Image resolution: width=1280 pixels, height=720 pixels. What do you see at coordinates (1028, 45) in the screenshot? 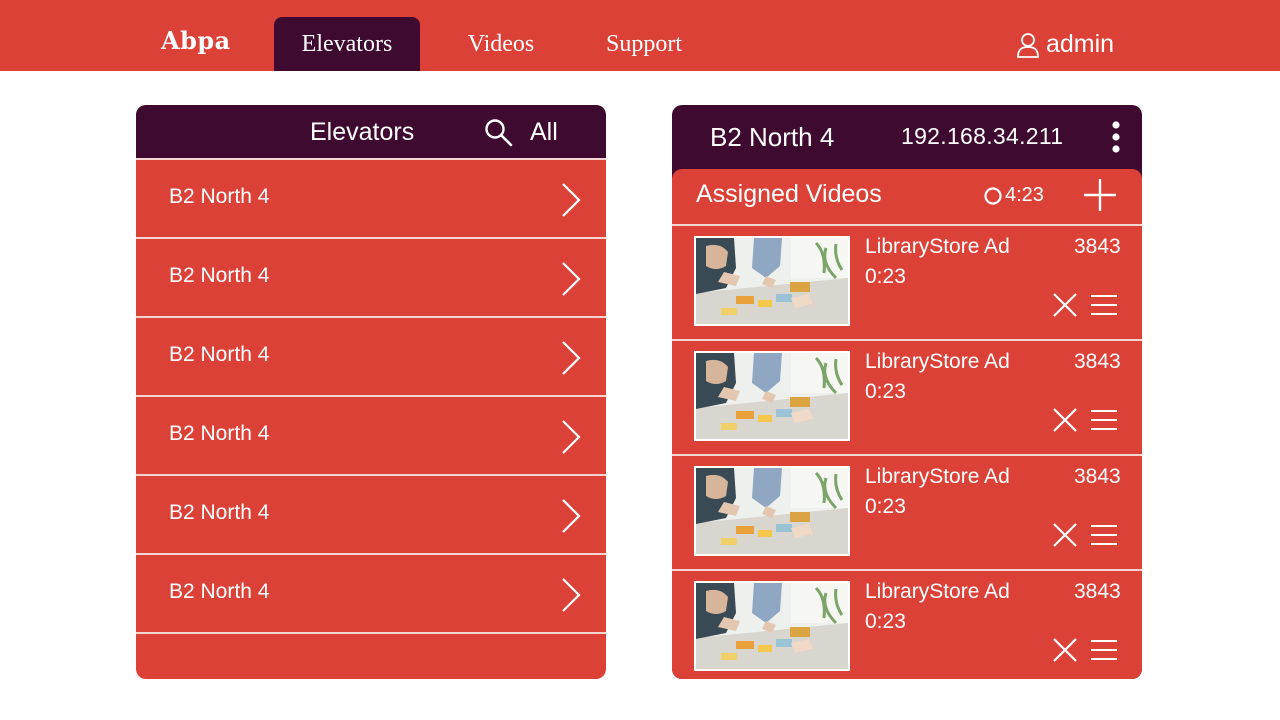
I see `user-icon` at bounding box center [1028, 45].